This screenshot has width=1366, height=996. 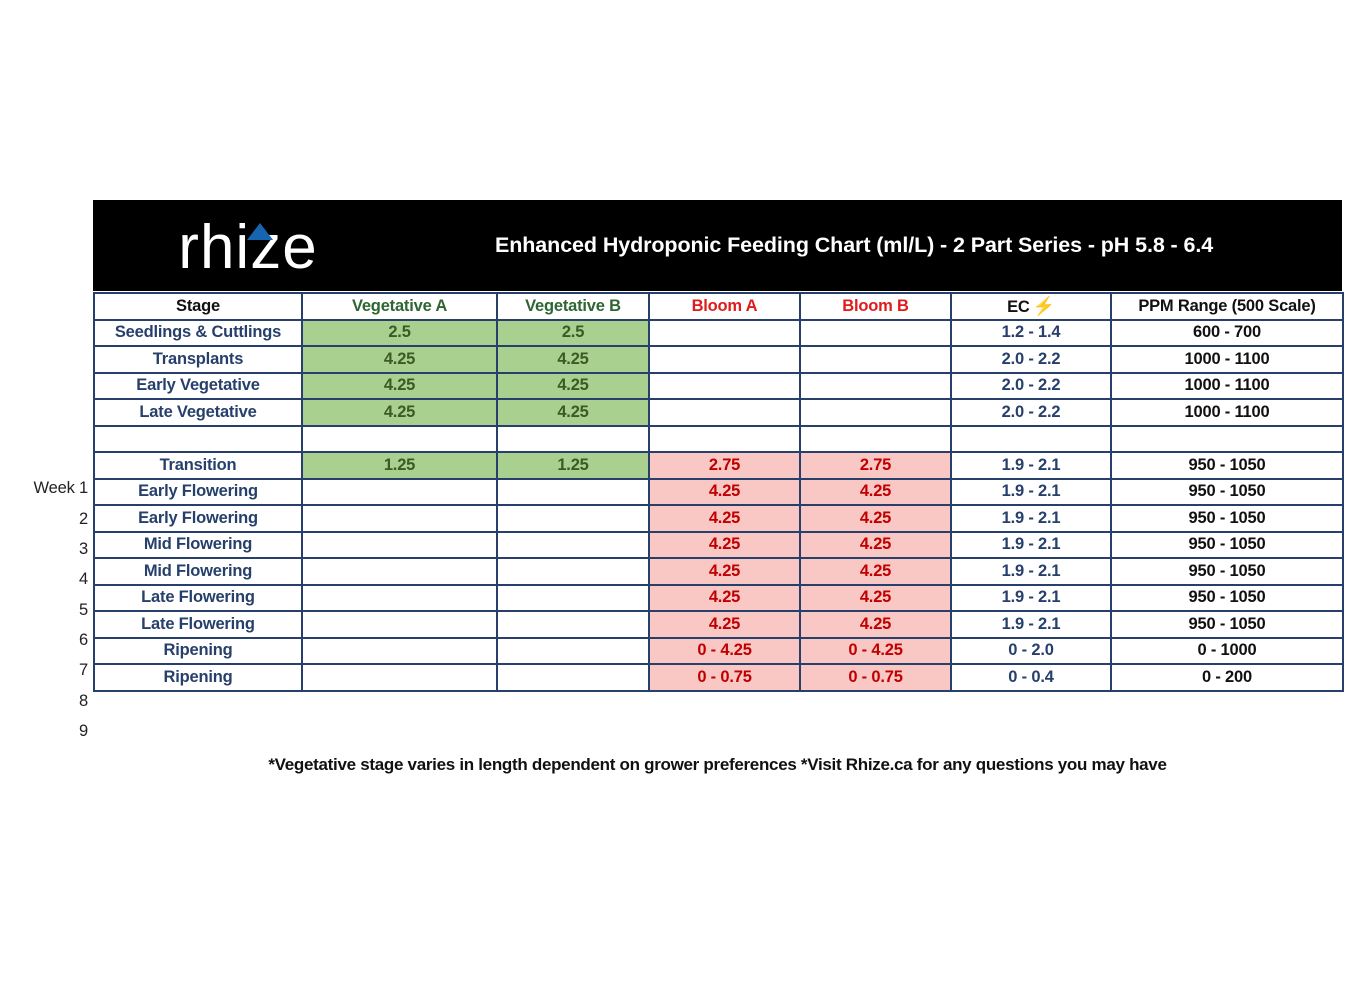 I want to click on rhize-logo: rhize, so click(x=248, y=245).